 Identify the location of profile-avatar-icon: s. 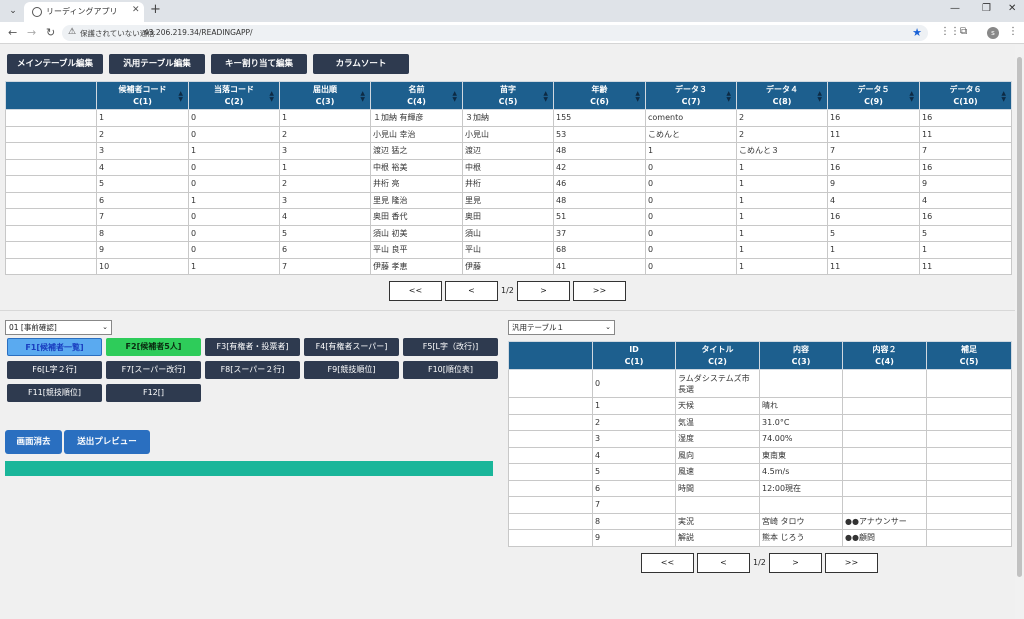
(993, 33).